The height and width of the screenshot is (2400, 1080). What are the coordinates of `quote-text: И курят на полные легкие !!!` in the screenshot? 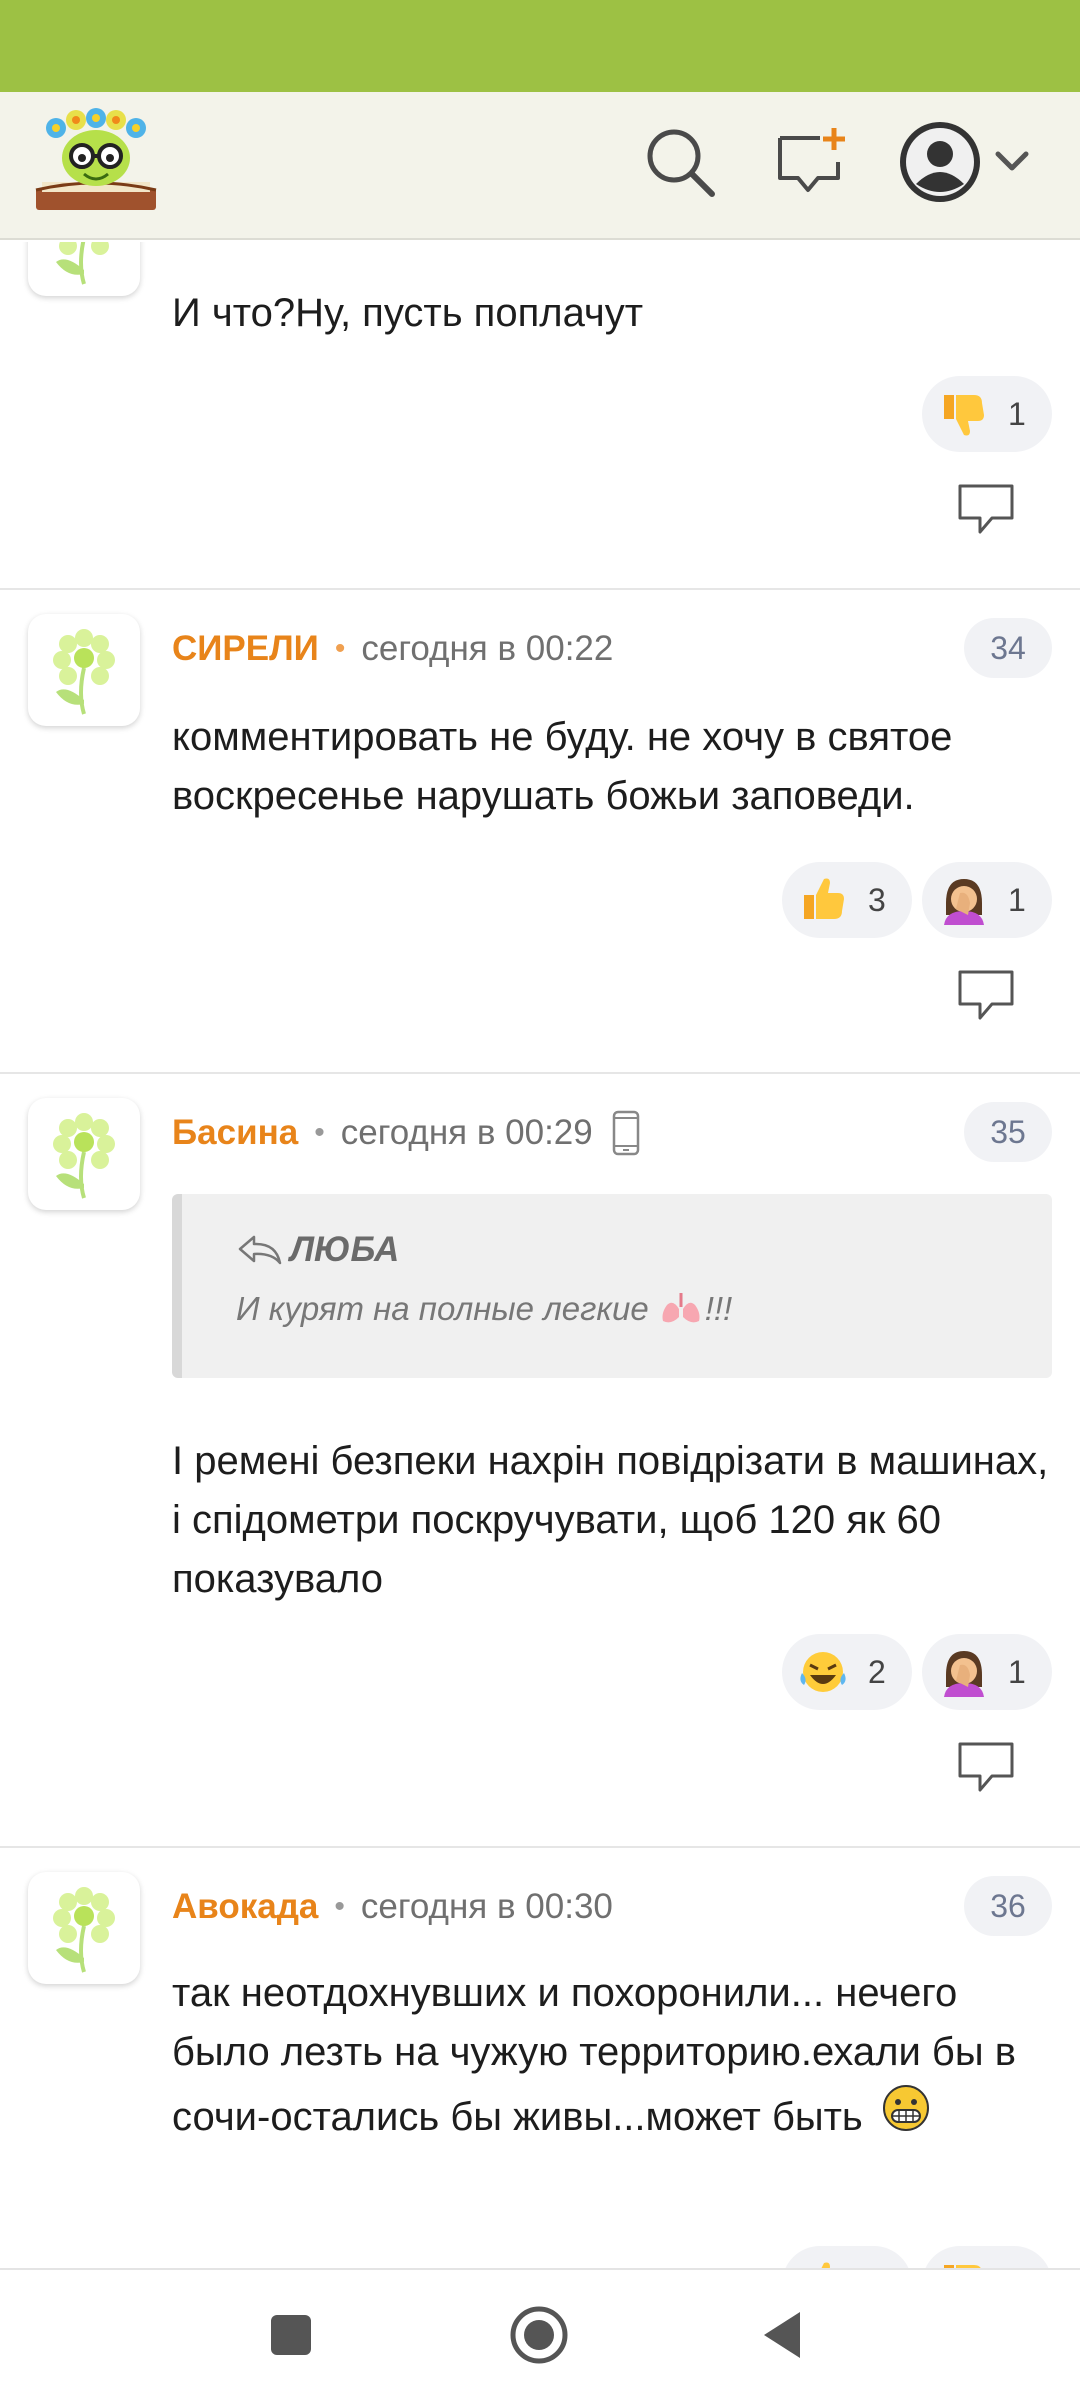 It's located at (484, 1308).